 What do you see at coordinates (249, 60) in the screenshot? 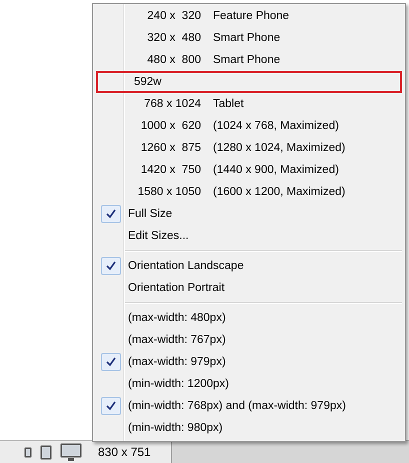
I see `menu-item: 480 x 800 Smart Phone` at bounding box center [249, 60].